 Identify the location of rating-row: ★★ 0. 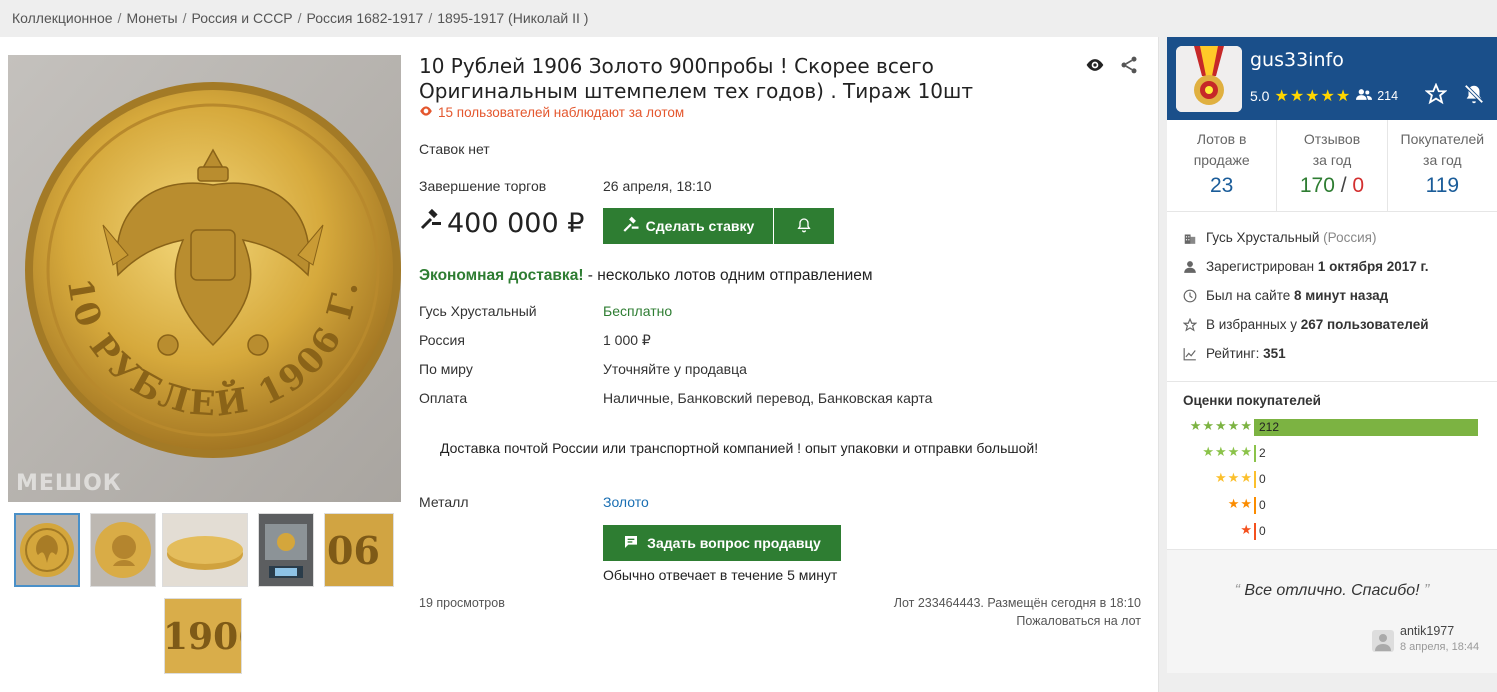
(1332, 506).